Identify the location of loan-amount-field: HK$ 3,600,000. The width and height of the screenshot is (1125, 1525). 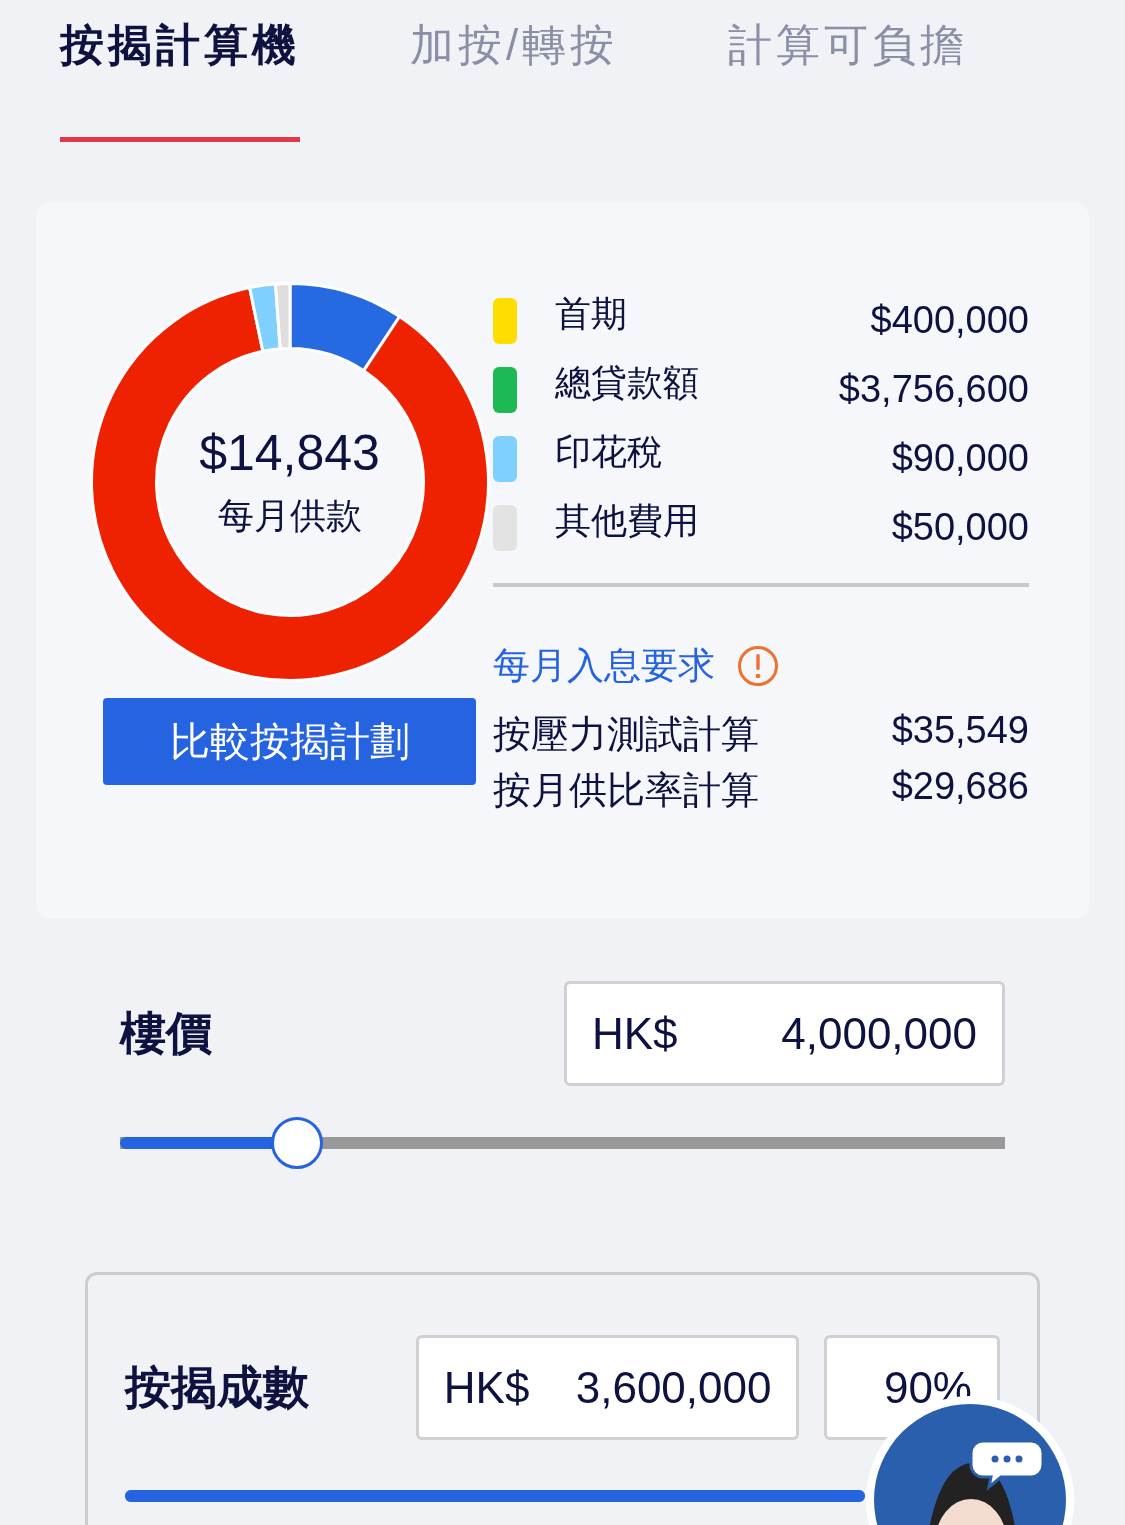
(607, 1387).